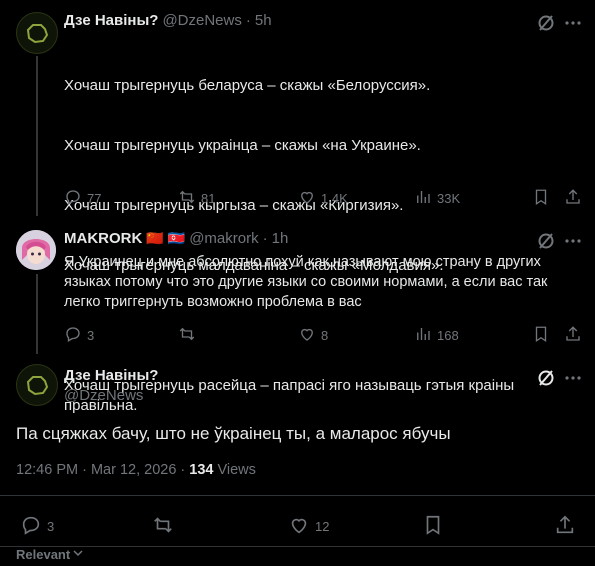 Image resolution: width=595 pixels, height=566 pixels. What do you see at coordinates (103, 238) in the screenshot?
I see `author-name: MAKRORK` at bounding box center [103, 238].